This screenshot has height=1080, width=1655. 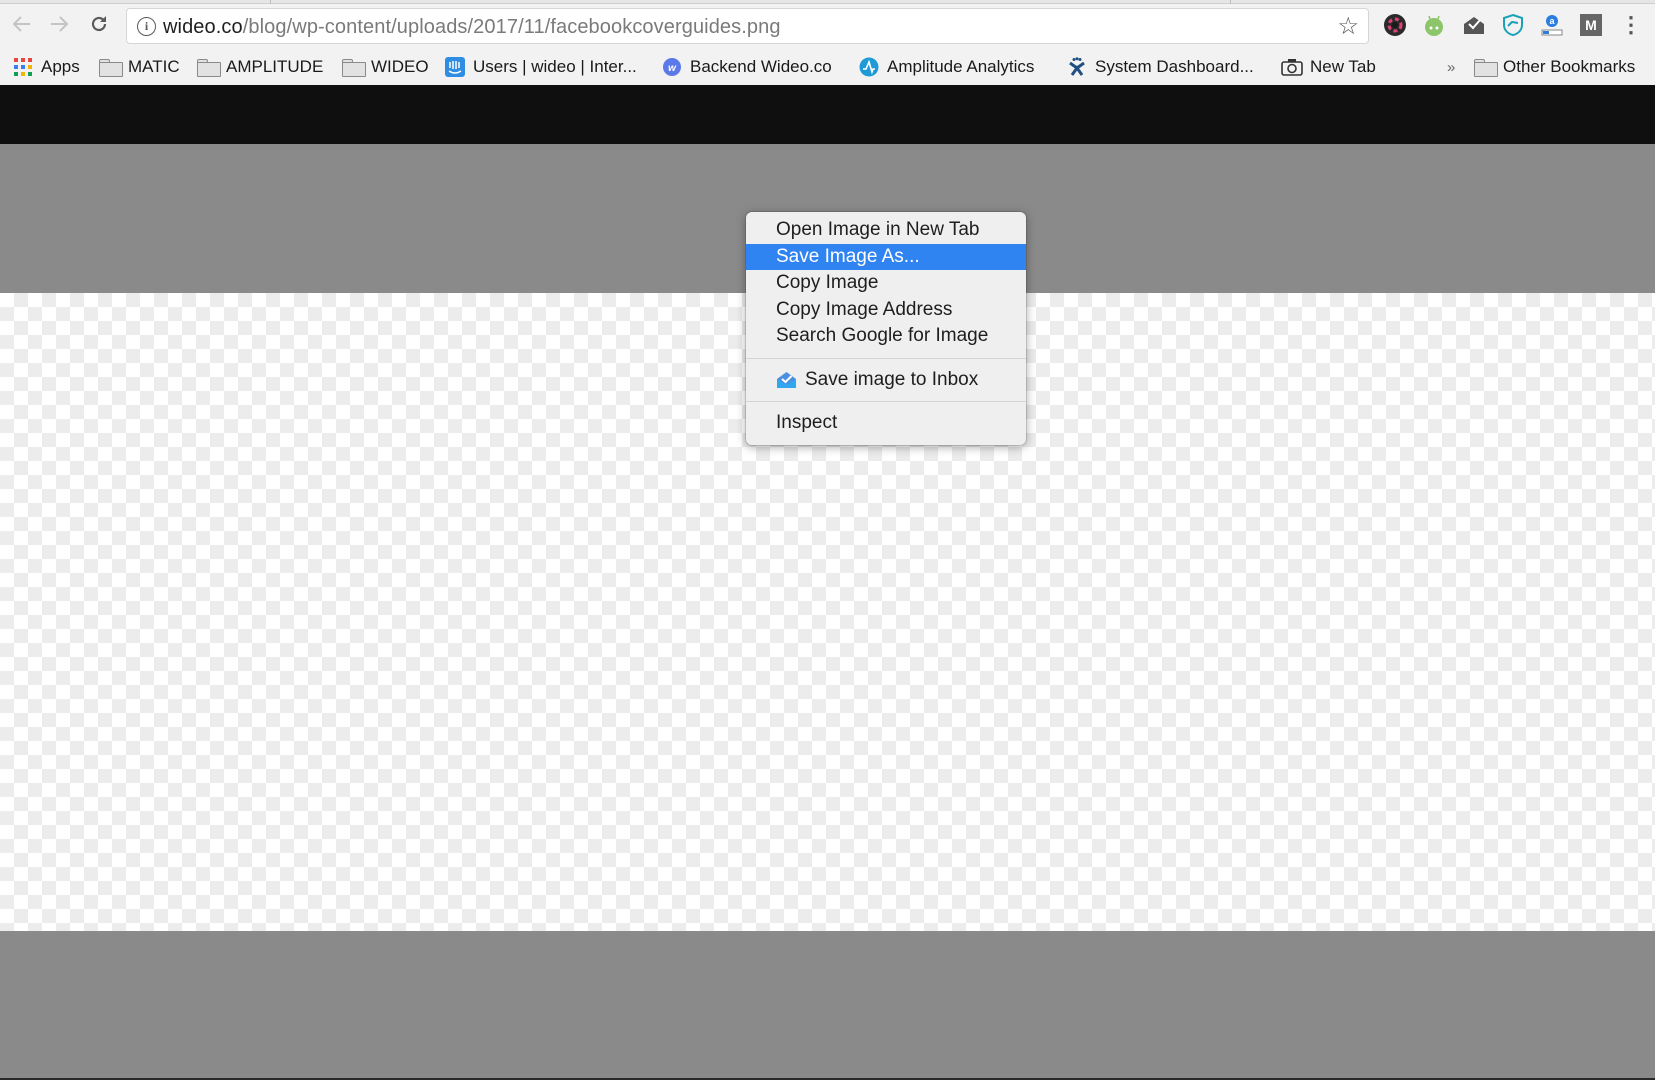 What do you see at coordinates (1552, 25) in the screenshot?
I see `amazon-assistant-extension-icon: a` at bounding box center [1552, 25].